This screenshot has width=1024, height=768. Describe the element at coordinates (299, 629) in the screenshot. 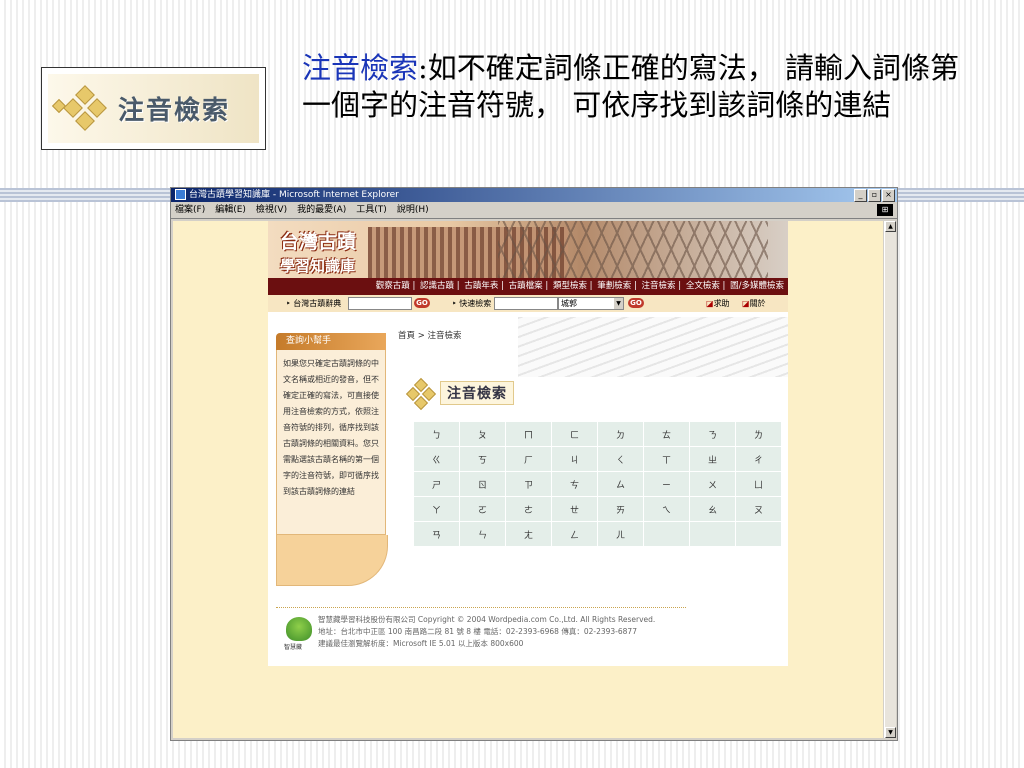

I see `company-leaf-icon` at that location.